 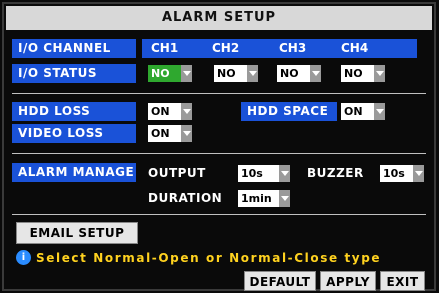 What do you see at coordinates (252, 173) in the screenshot?
I see `output-value: 10s` at bounding box center [252, 173].